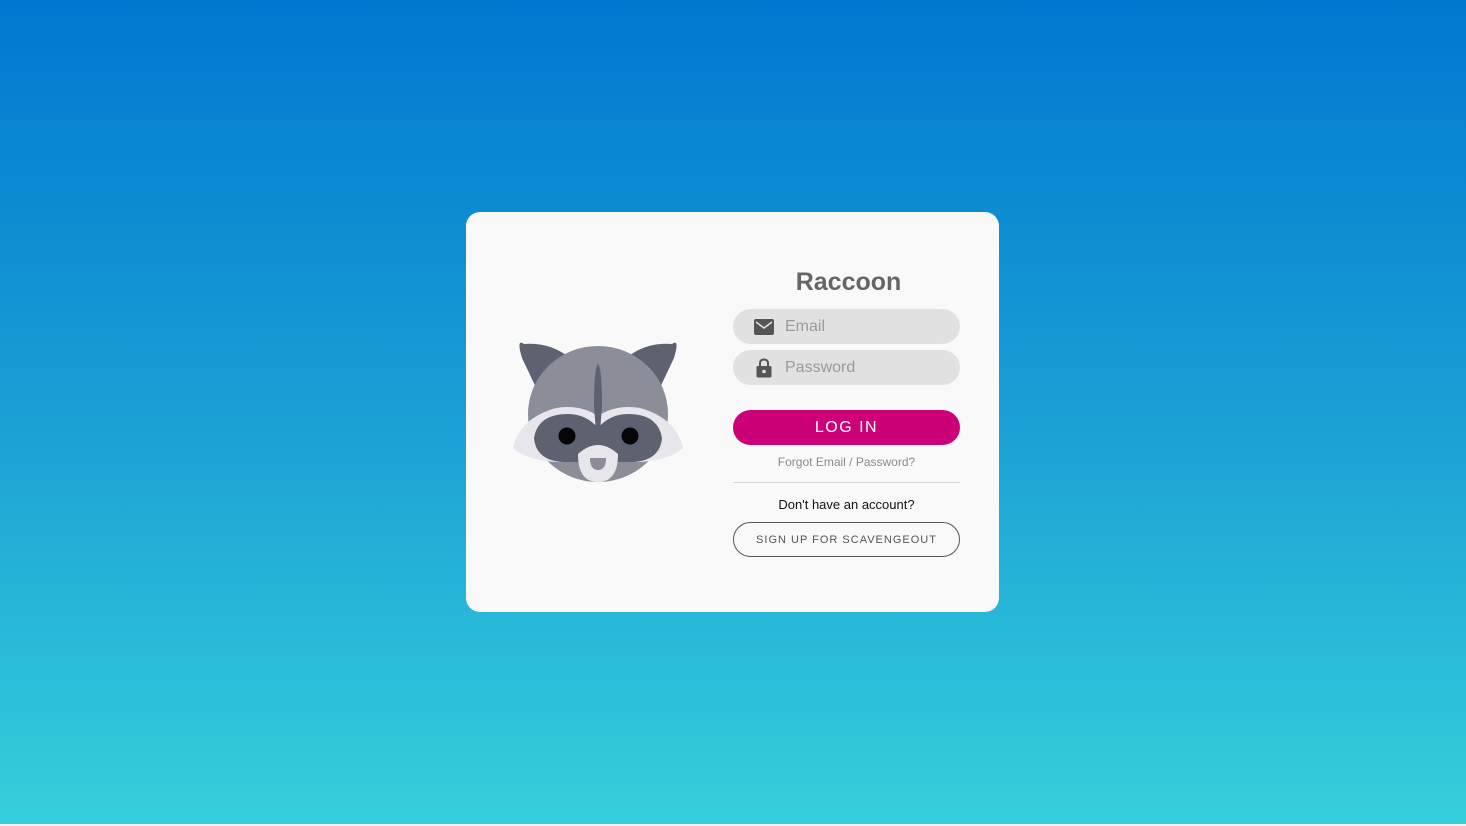 The height and width of the screenshot is (826, 1466). I want to click on signup-button: SIGN UP FOR SCAVENGEOUT, so click(846, 539).